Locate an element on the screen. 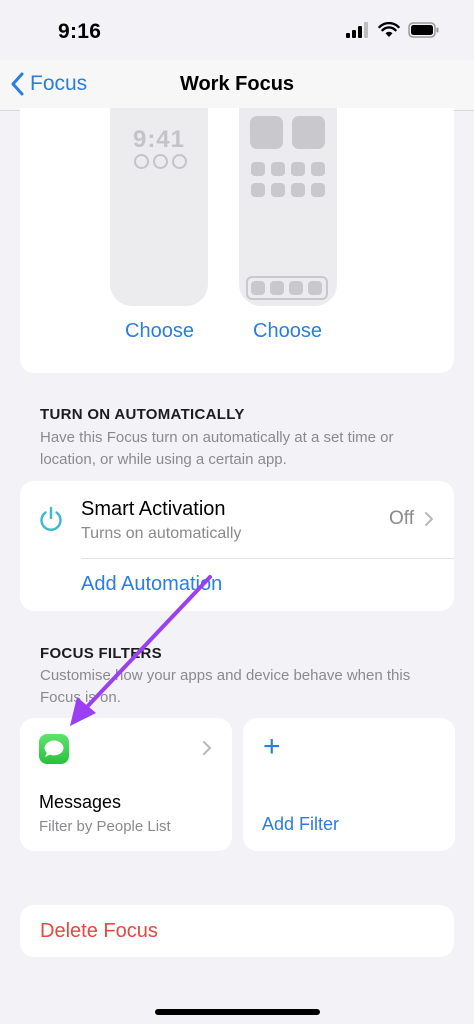  smart-activation-title: Smart Activation is located at coordinates (153, 509).